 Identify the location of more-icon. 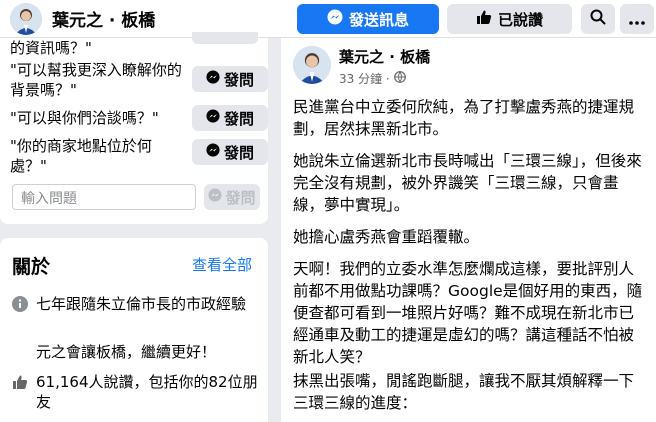
(637, 19).